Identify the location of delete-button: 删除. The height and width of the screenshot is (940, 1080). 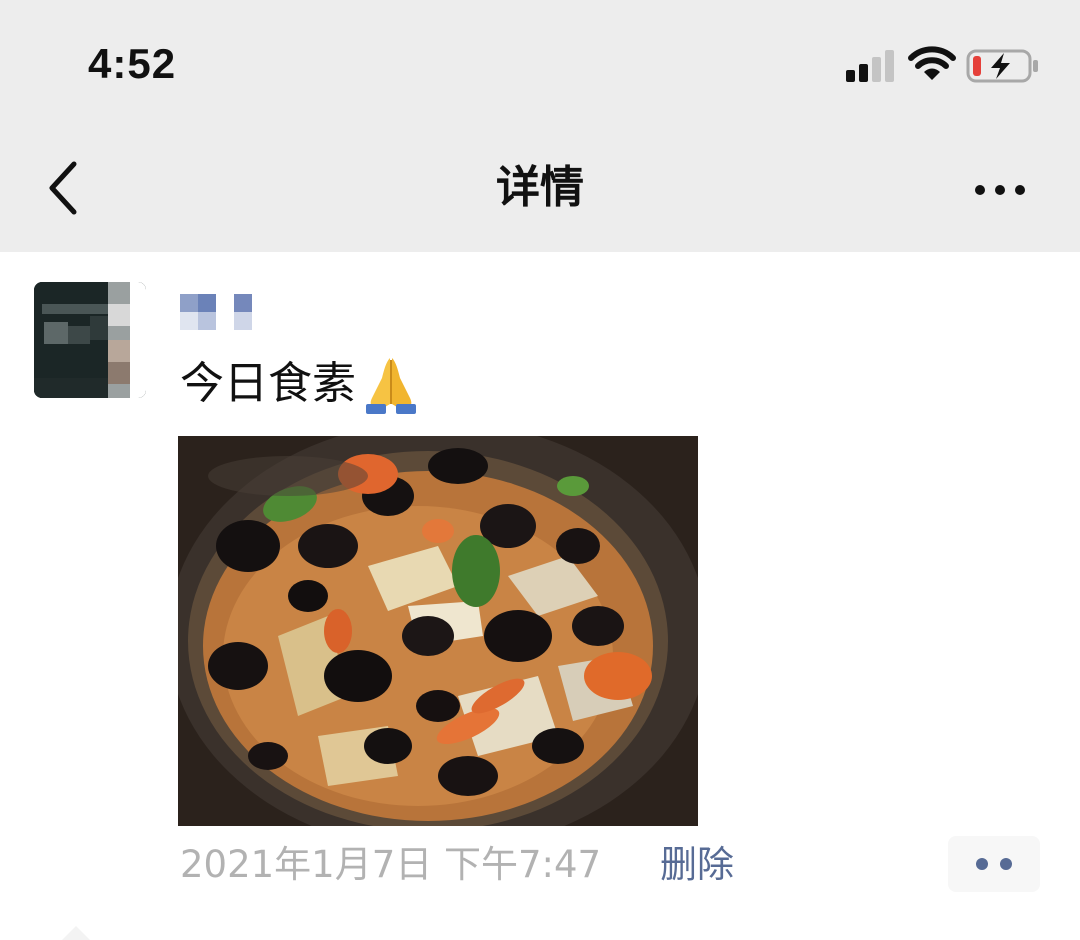
(697, 865).